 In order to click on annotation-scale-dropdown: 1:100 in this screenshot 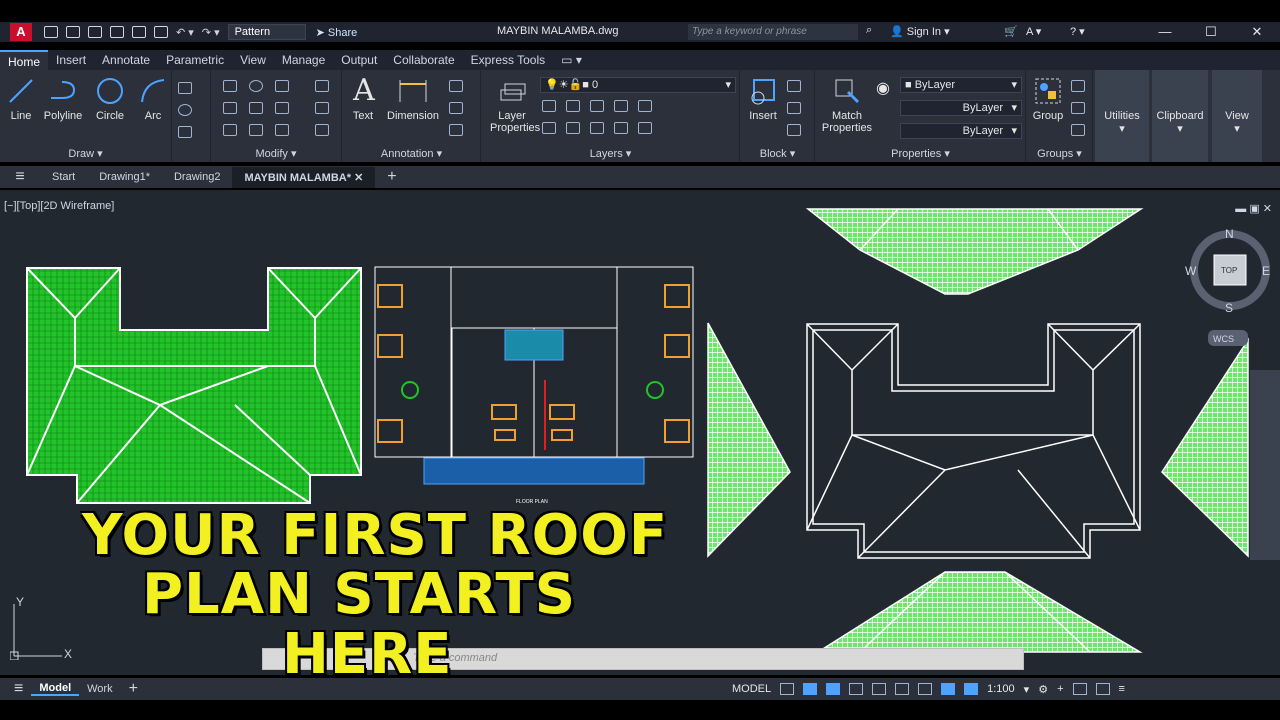, I will do `click(1001, 689)`.